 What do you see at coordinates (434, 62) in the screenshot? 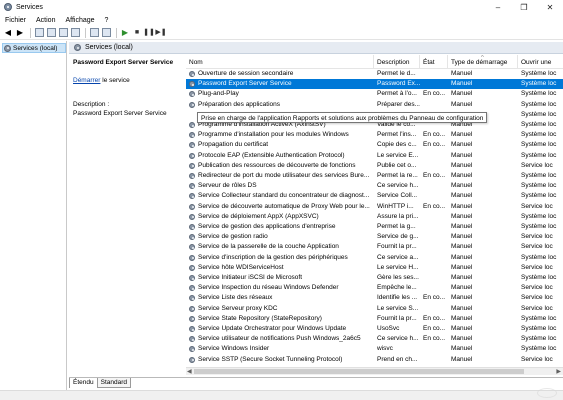
I see `column-header-state: État` at bounding box center [434, 62].